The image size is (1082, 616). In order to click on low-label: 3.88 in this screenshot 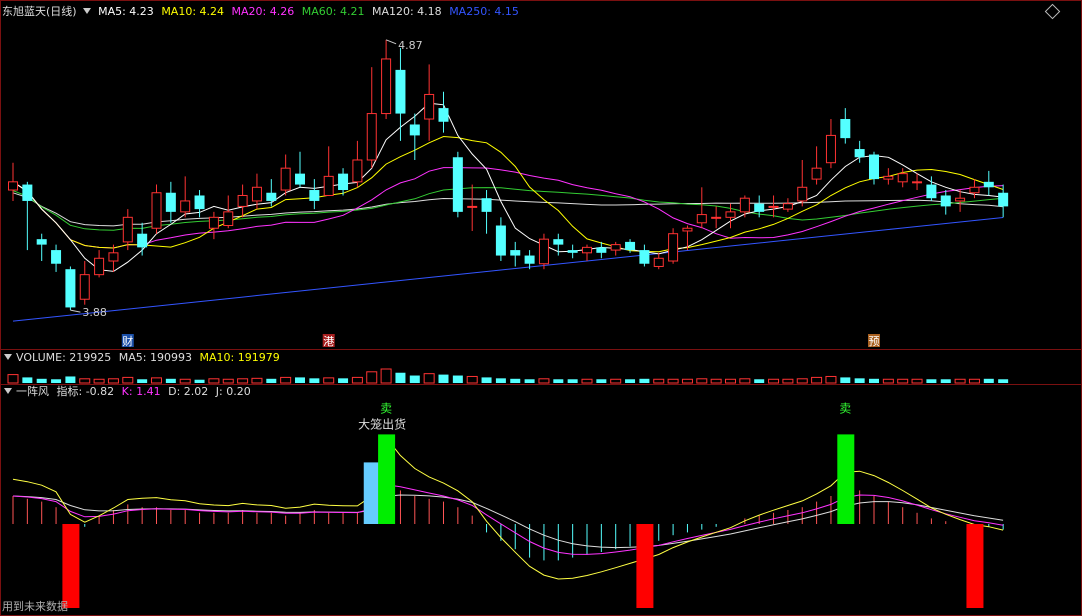, I will do `click(94, 312)`.